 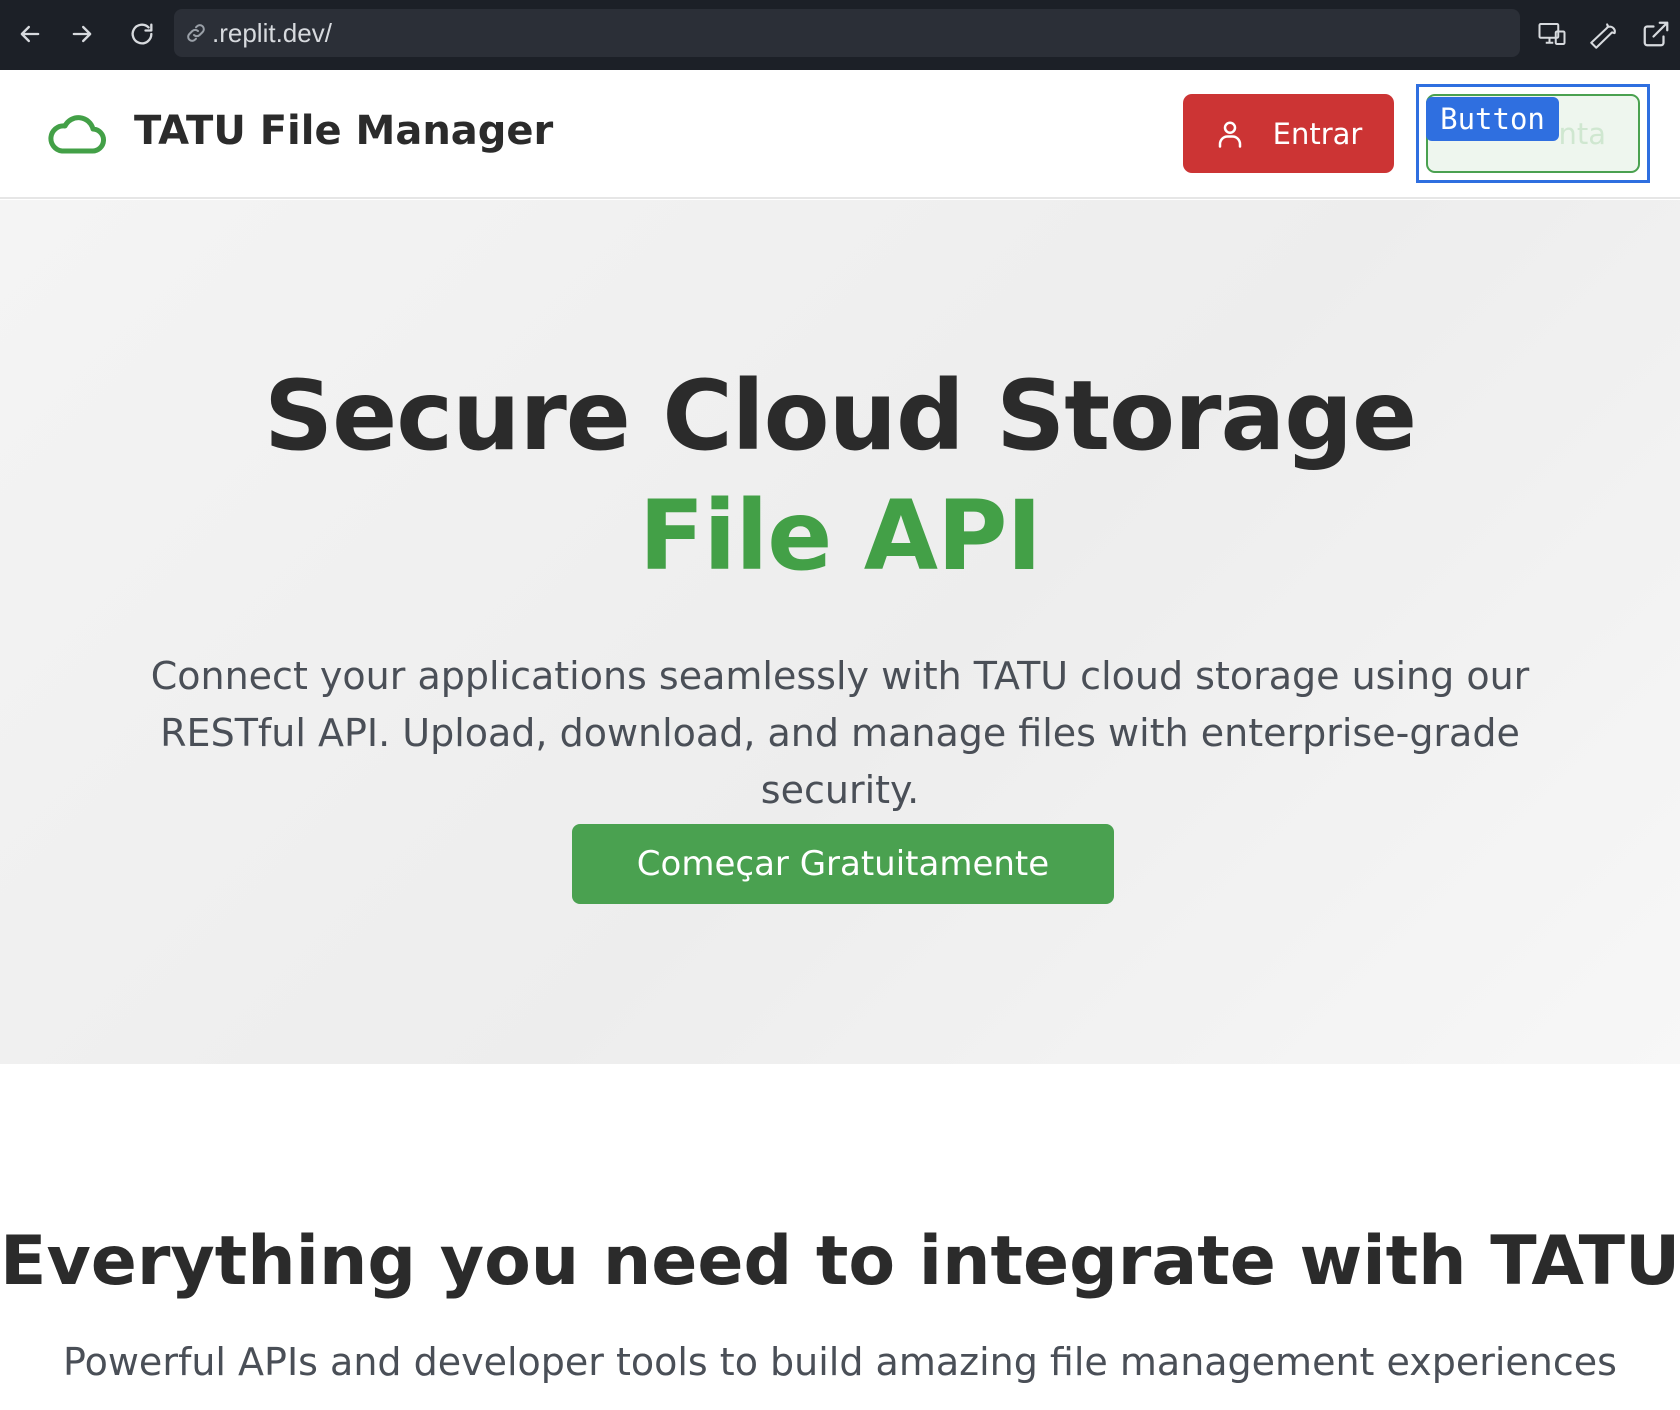 I want to click on app-header: TATU File Manager Entrar nta Button, so click(x=840, y=134).